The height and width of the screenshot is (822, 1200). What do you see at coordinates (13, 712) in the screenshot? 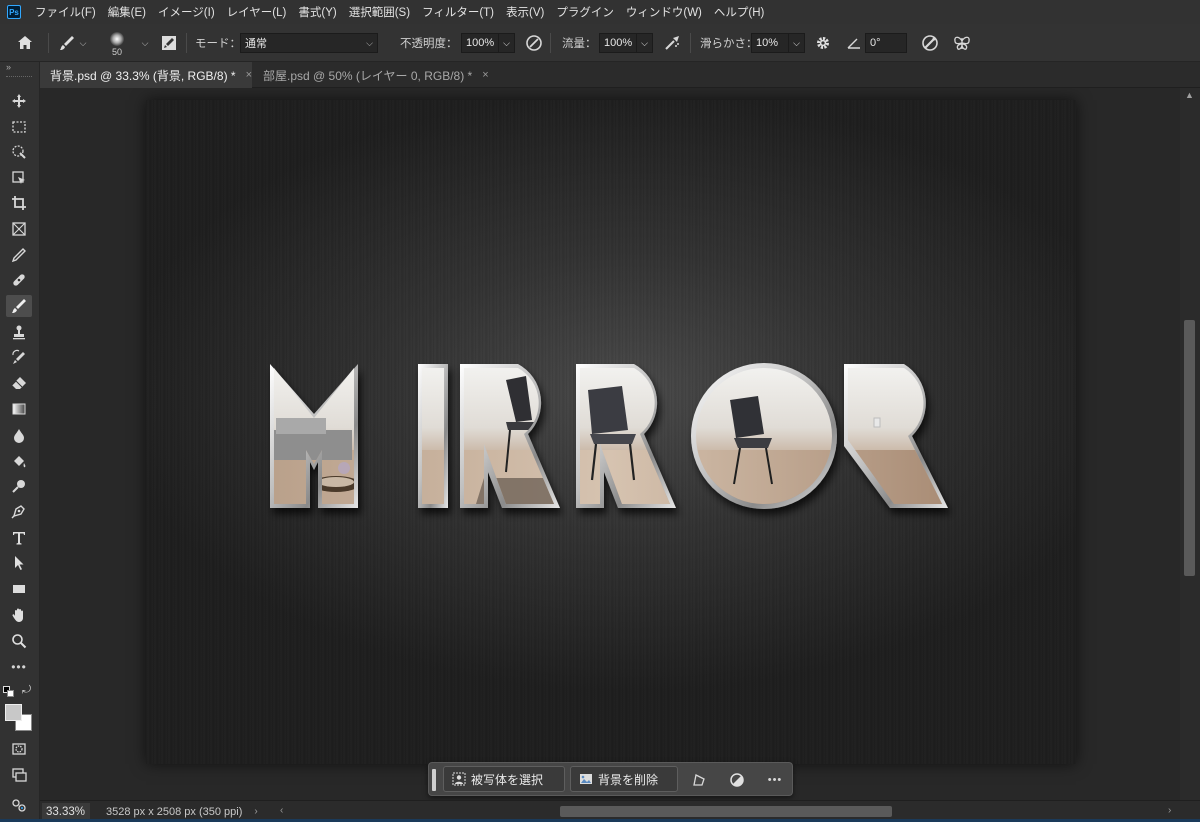
I see `foreground-color-swatch` at bounding box center [13, 712].